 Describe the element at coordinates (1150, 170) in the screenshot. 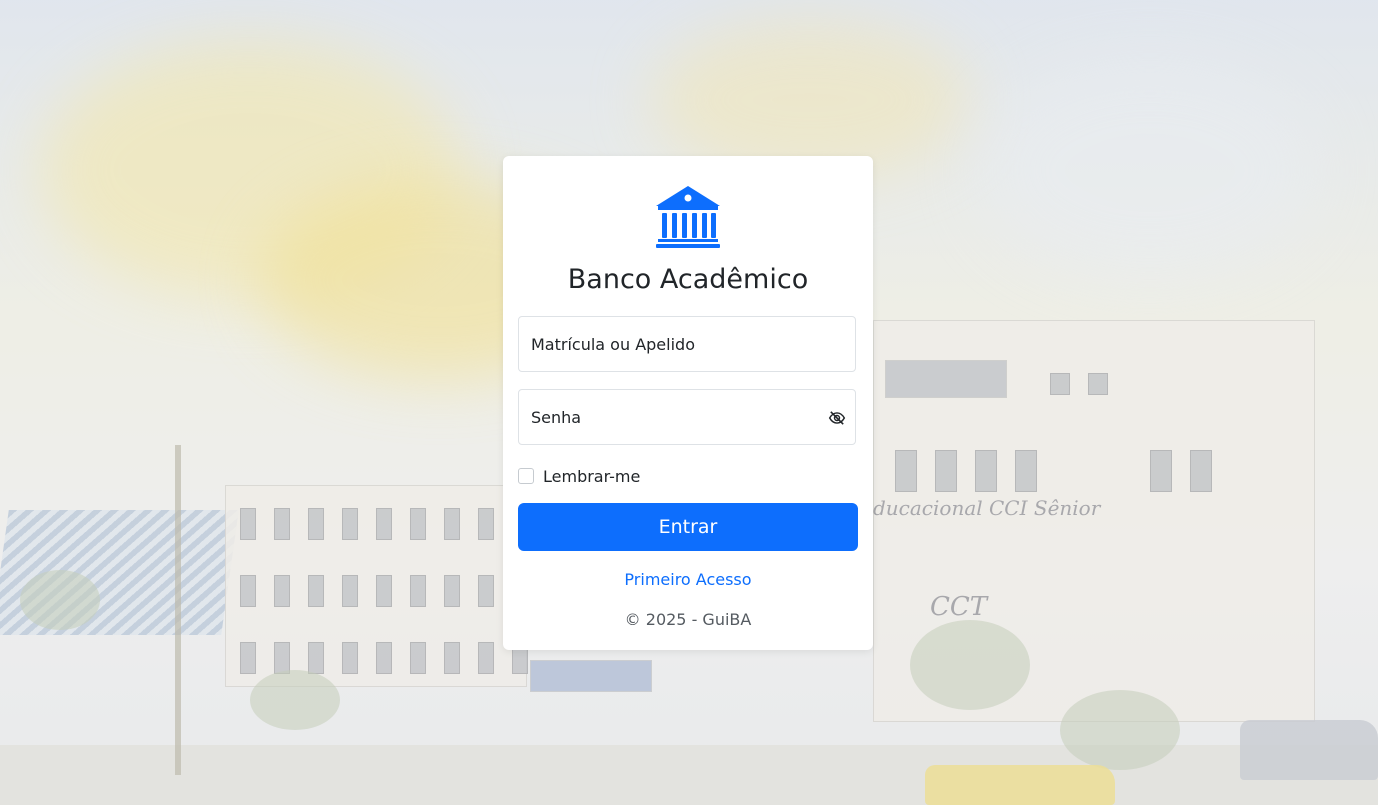

I see `sky-cloud` at that location.